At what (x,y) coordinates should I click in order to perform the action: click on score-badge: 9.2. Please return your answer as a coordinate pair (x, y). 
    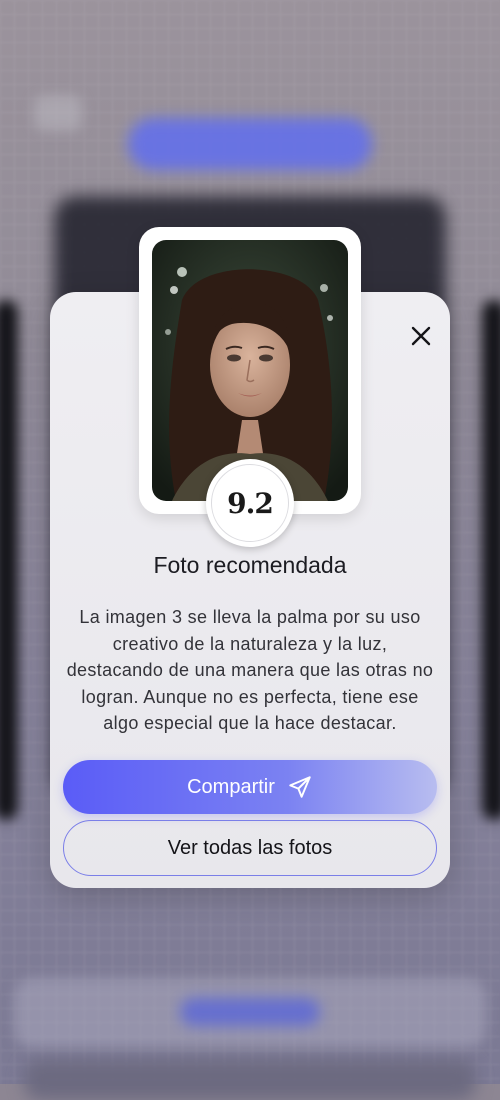
    Looking at the image, I should click on (250, 503).